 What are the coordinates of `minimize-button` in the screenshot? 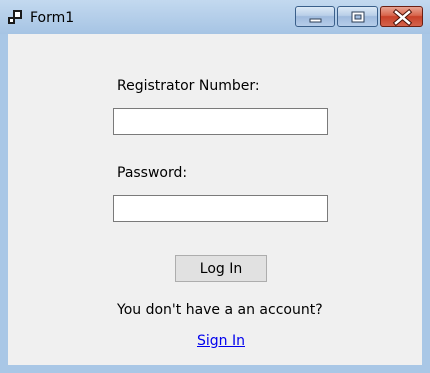 It's located at (315, 16).